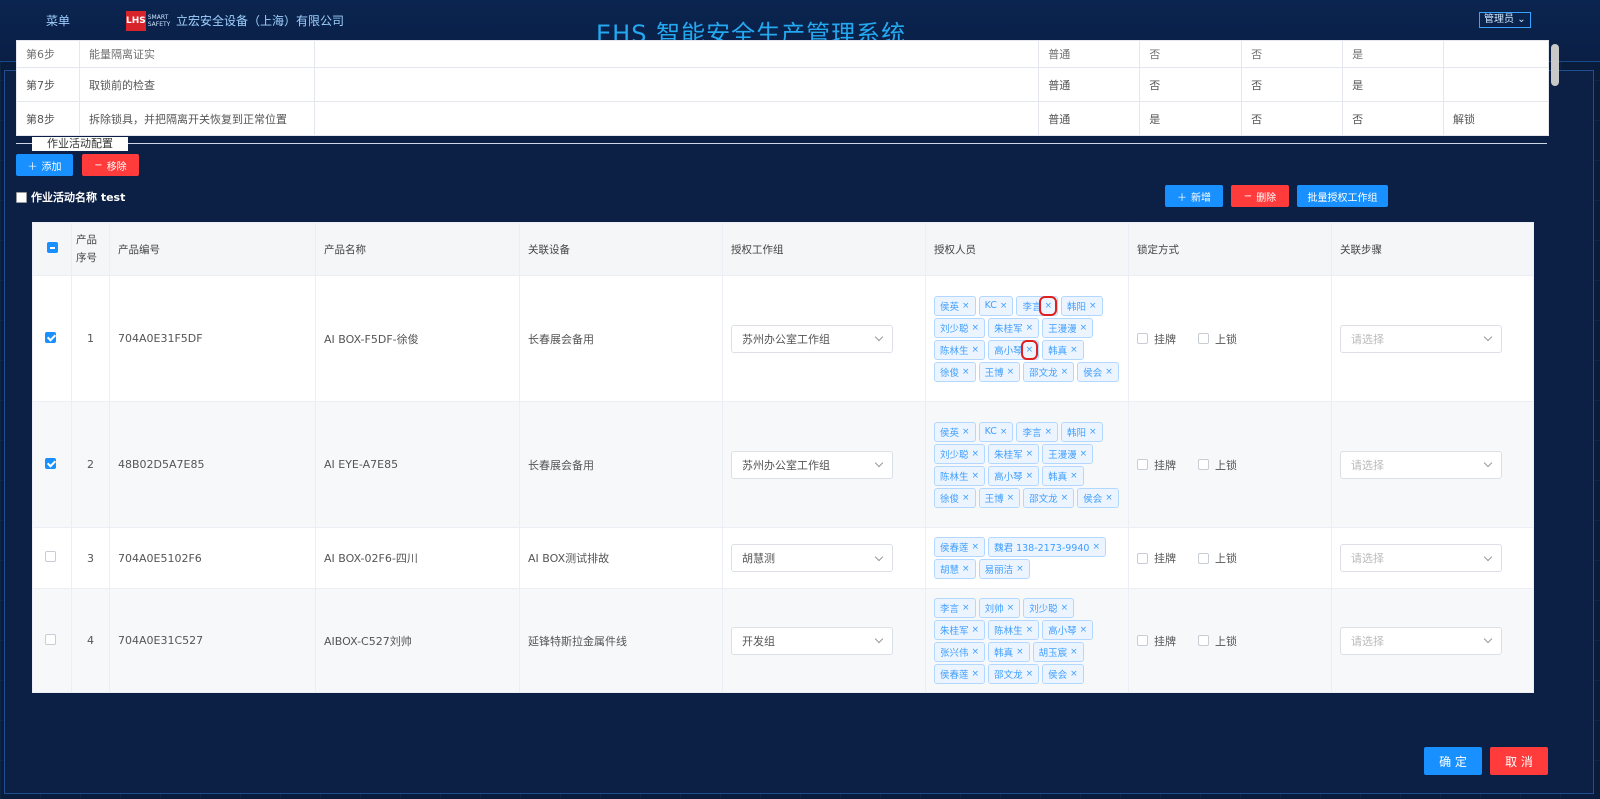 The width and height of the screenshot is (1600, 799). Describe the element at coordinates (21, 197) in the screenshot. I see `activity-checkbox` at that location.